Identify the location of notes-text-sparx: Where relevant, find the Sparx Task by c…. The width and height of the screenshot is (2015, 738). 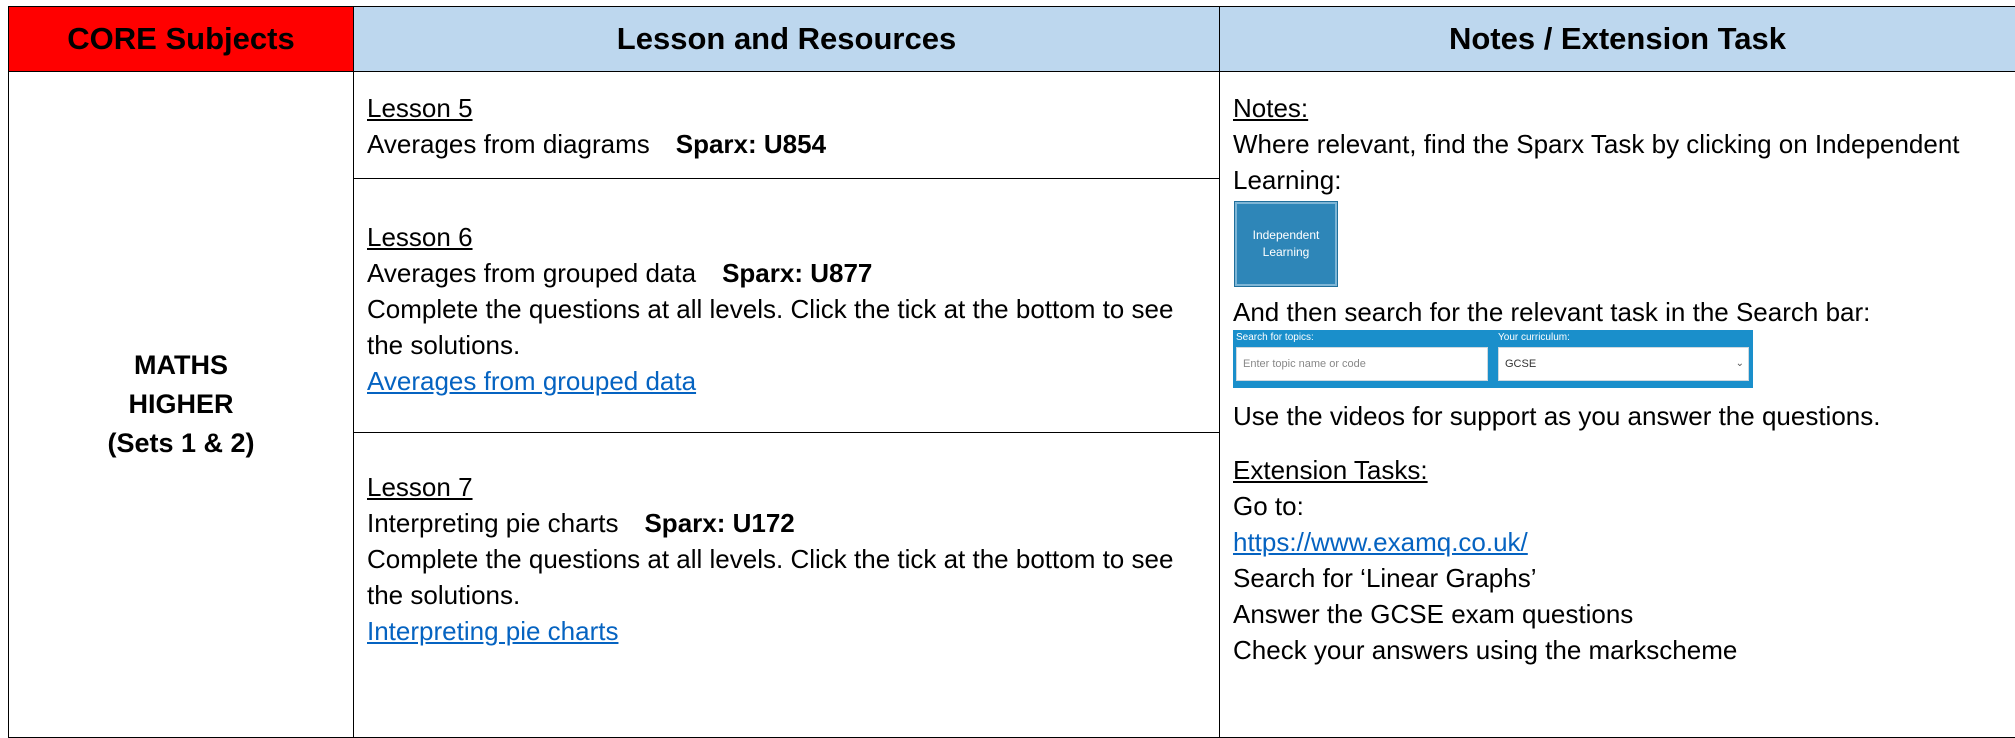
(1596, 162).